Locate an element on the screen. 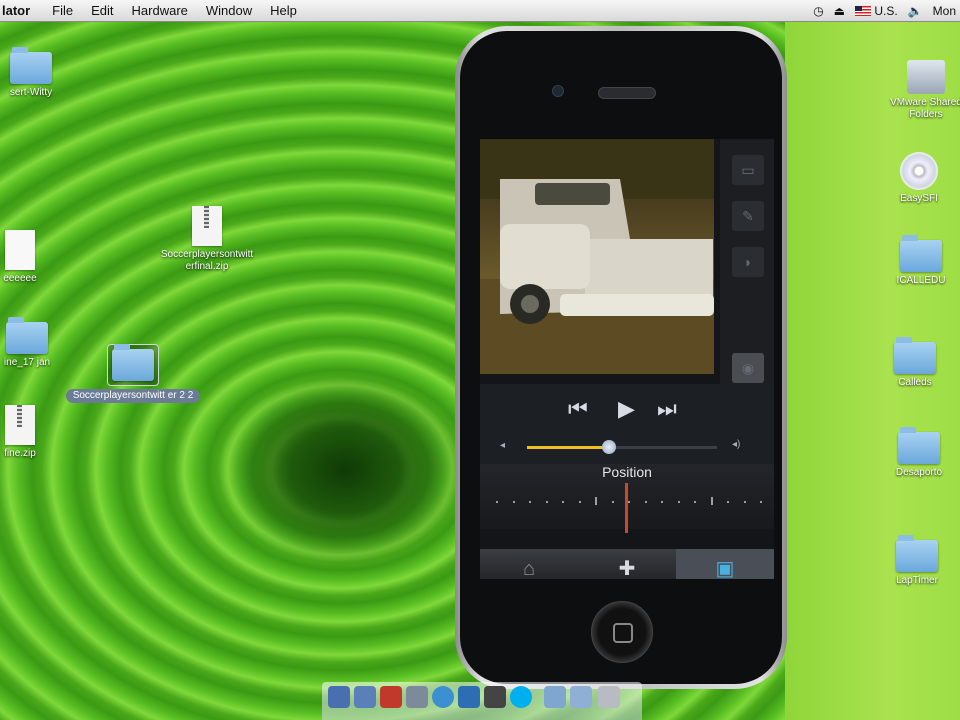  tab-player: ▣ is located at coordinates (725, 564).